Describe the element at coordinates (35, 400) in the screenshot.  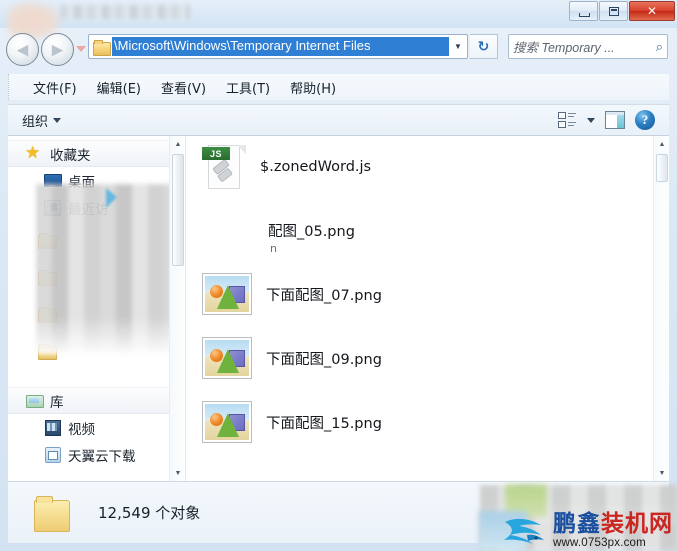
I see `library-icon` at that location.